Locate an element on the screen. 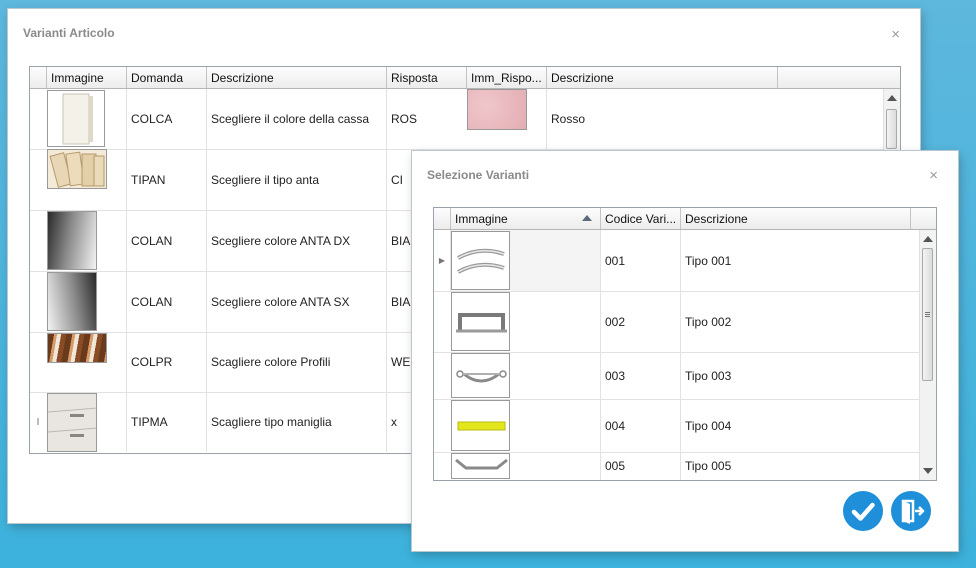 This screenshot has height=568, width=976. table-row: ▶ 001 Tipo 001 is located at coordinates (685, 261).